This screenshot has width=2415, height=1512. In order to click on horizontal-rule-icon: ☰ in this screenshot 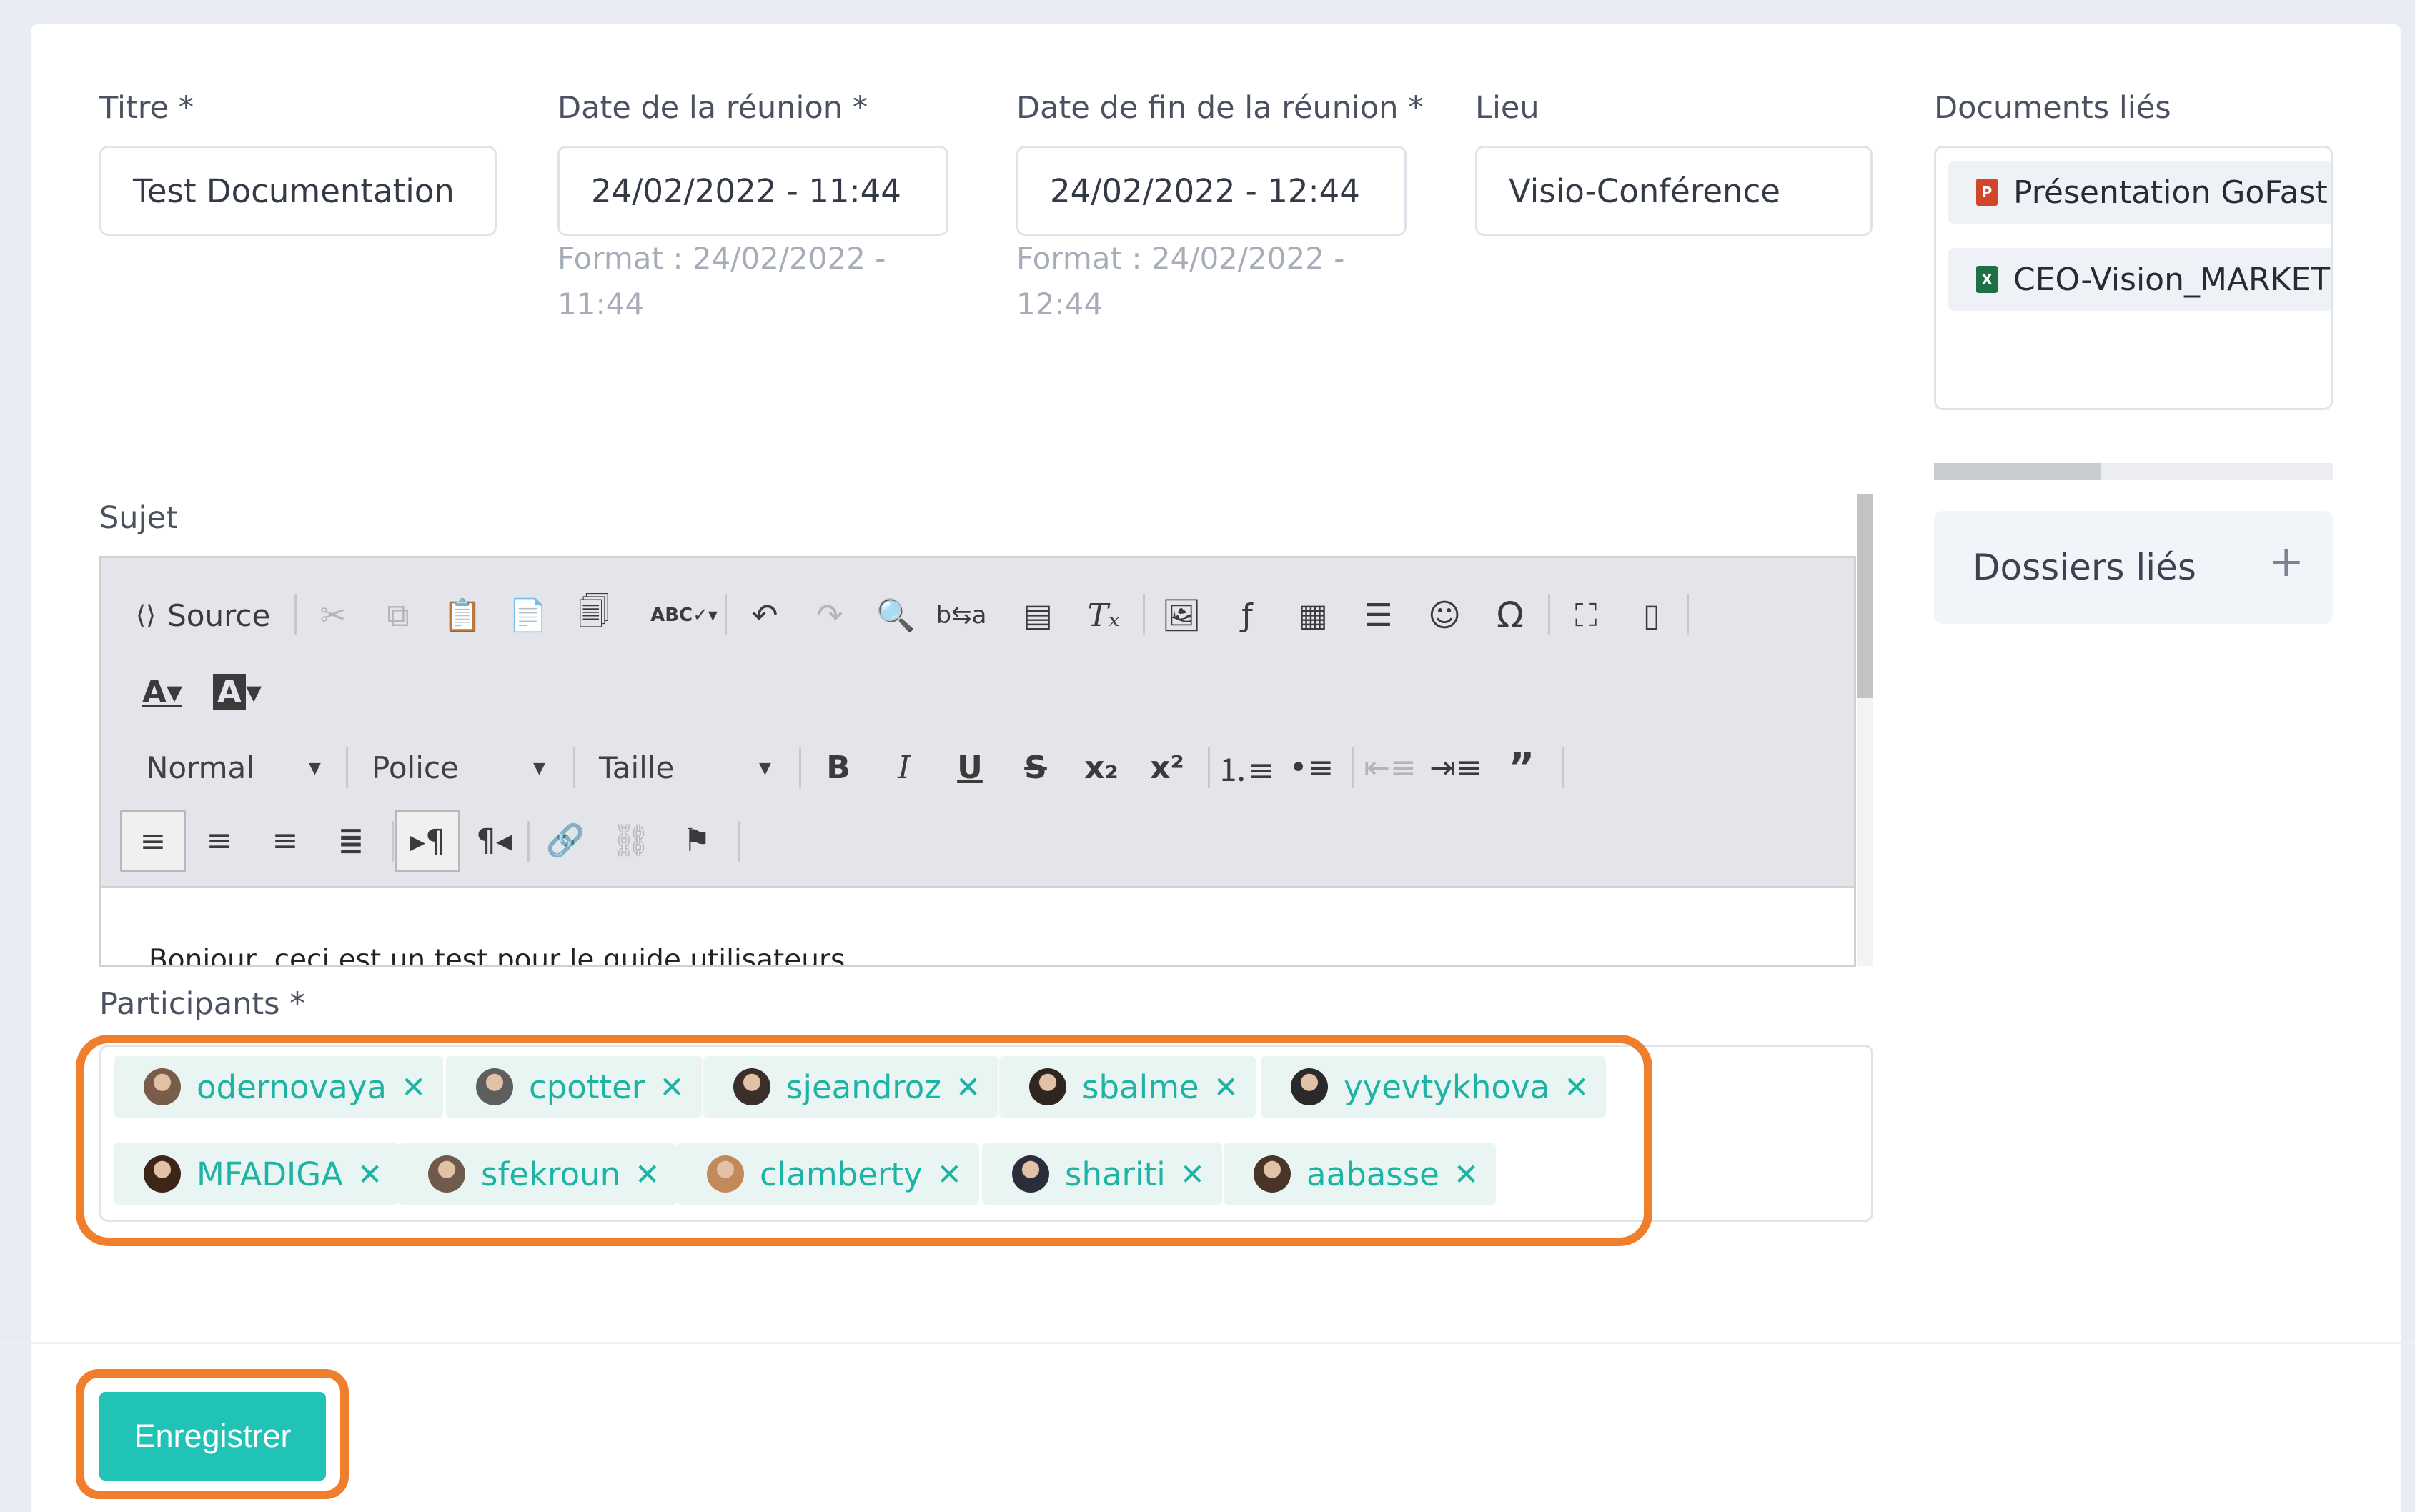, I will do `click(1379, 615)`.